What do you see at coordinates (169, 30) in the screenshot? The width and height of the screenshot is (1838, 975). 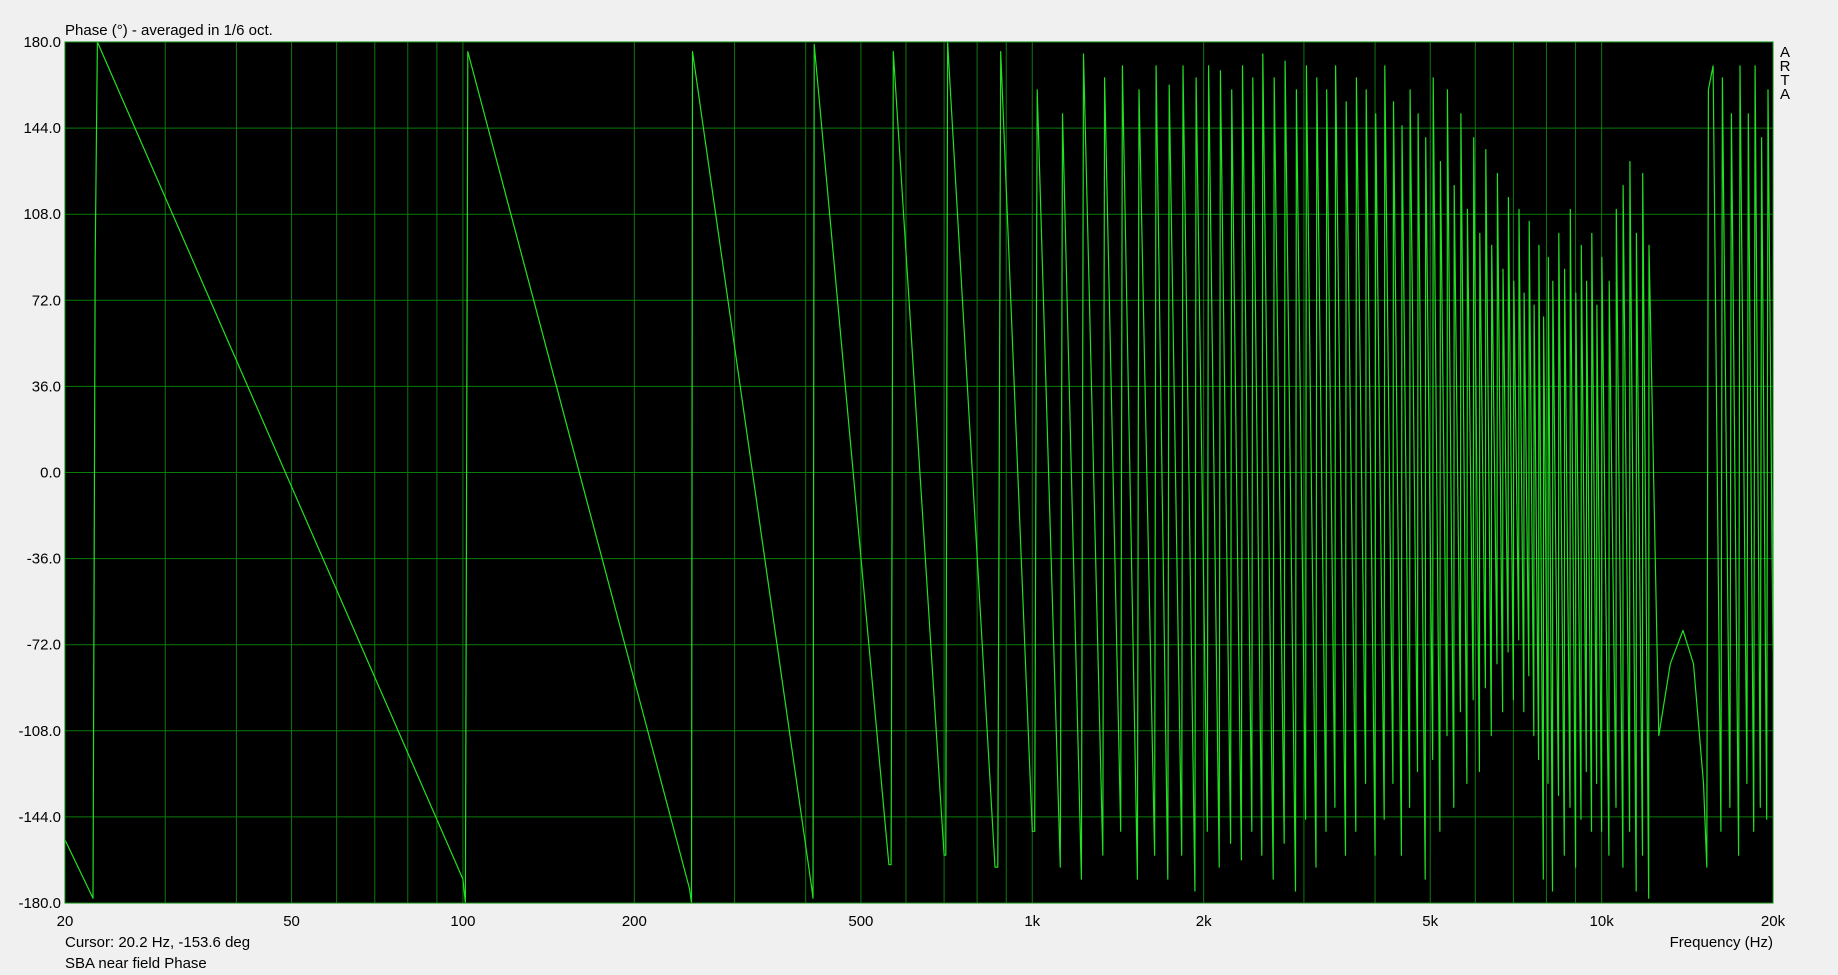 I see `chart-title: Phase (°) - averaged in 1/6 oct.` at bounding box center [169, 30].